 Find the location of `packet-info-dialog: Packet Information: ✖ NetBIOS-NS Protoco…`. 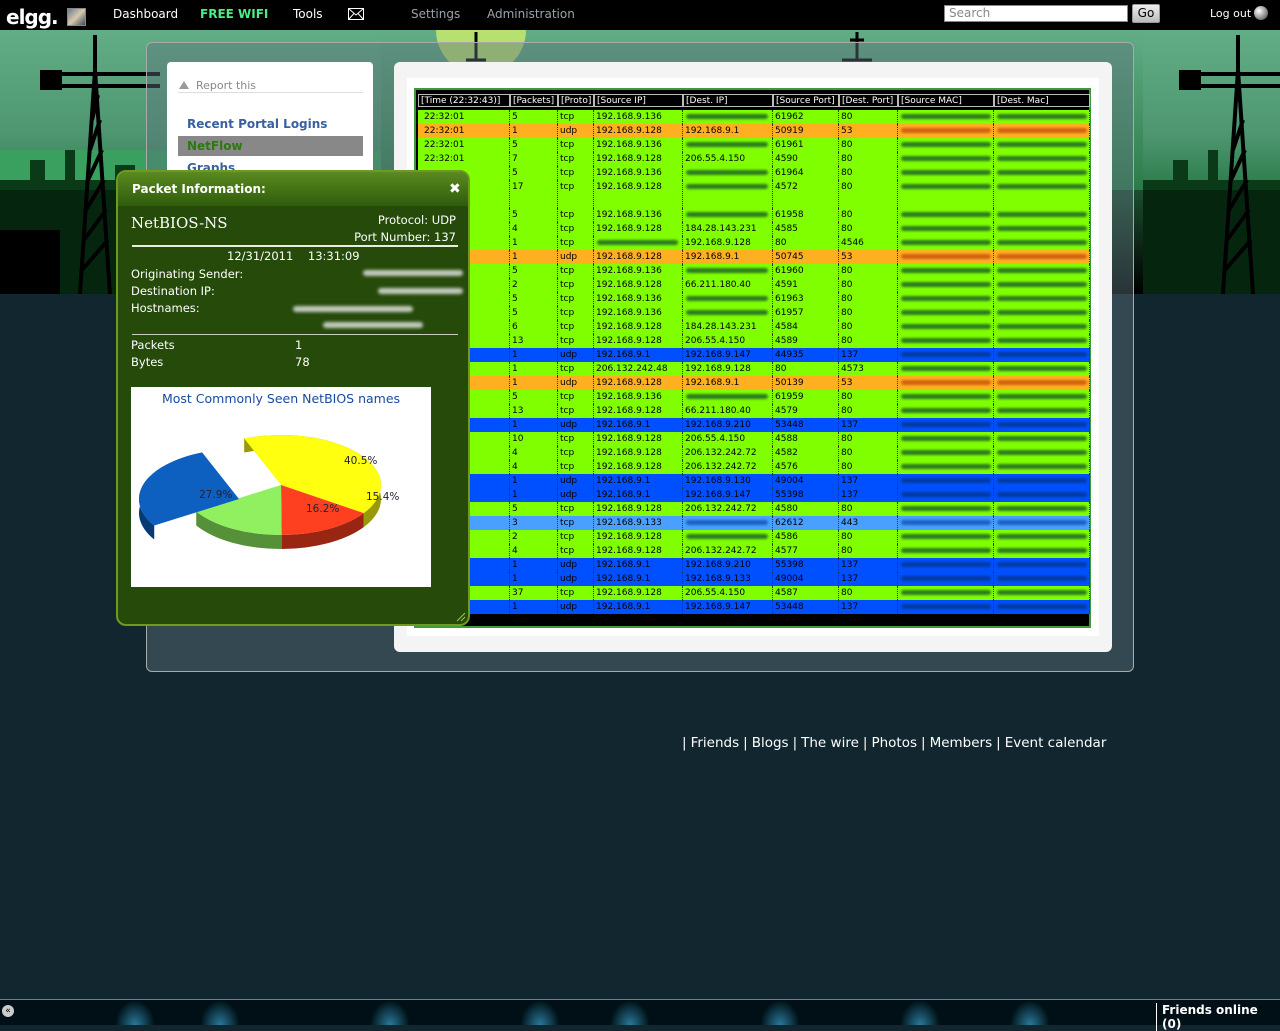

packet-info-dialog: Packet Information: ✖ NetBIOS-NS Protoco… is located at coordinates (293, 398).